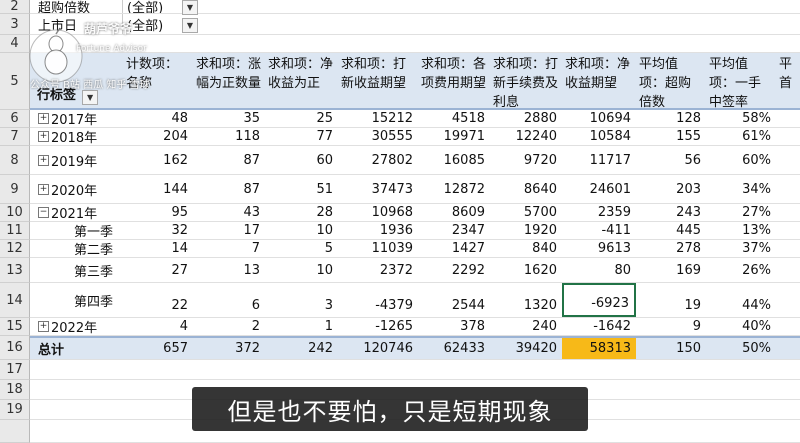 This screenshot has height=443, width=800. What do you see at coordinates (301, 326) in the screenshot?
I see `table-cell: 1` at bounding box center [301, 326].